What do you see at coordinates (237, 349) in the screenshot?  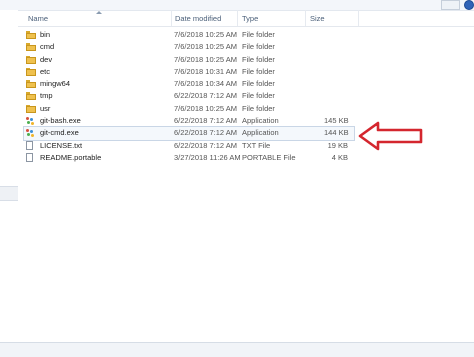 I see `status-bar` at bounding box center [237, 349].